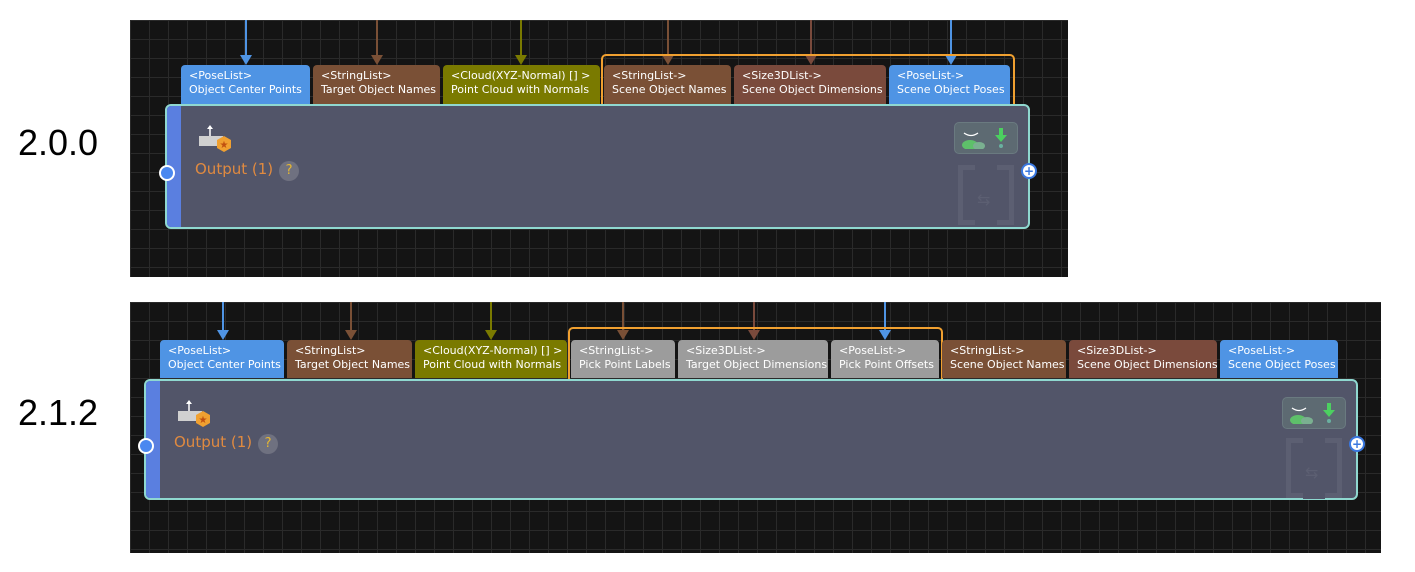 This screenshot has width=1415, height=572. I want to click on input-port-tab: <PoseList-> Pick Point Offsets, so click(885, 359).